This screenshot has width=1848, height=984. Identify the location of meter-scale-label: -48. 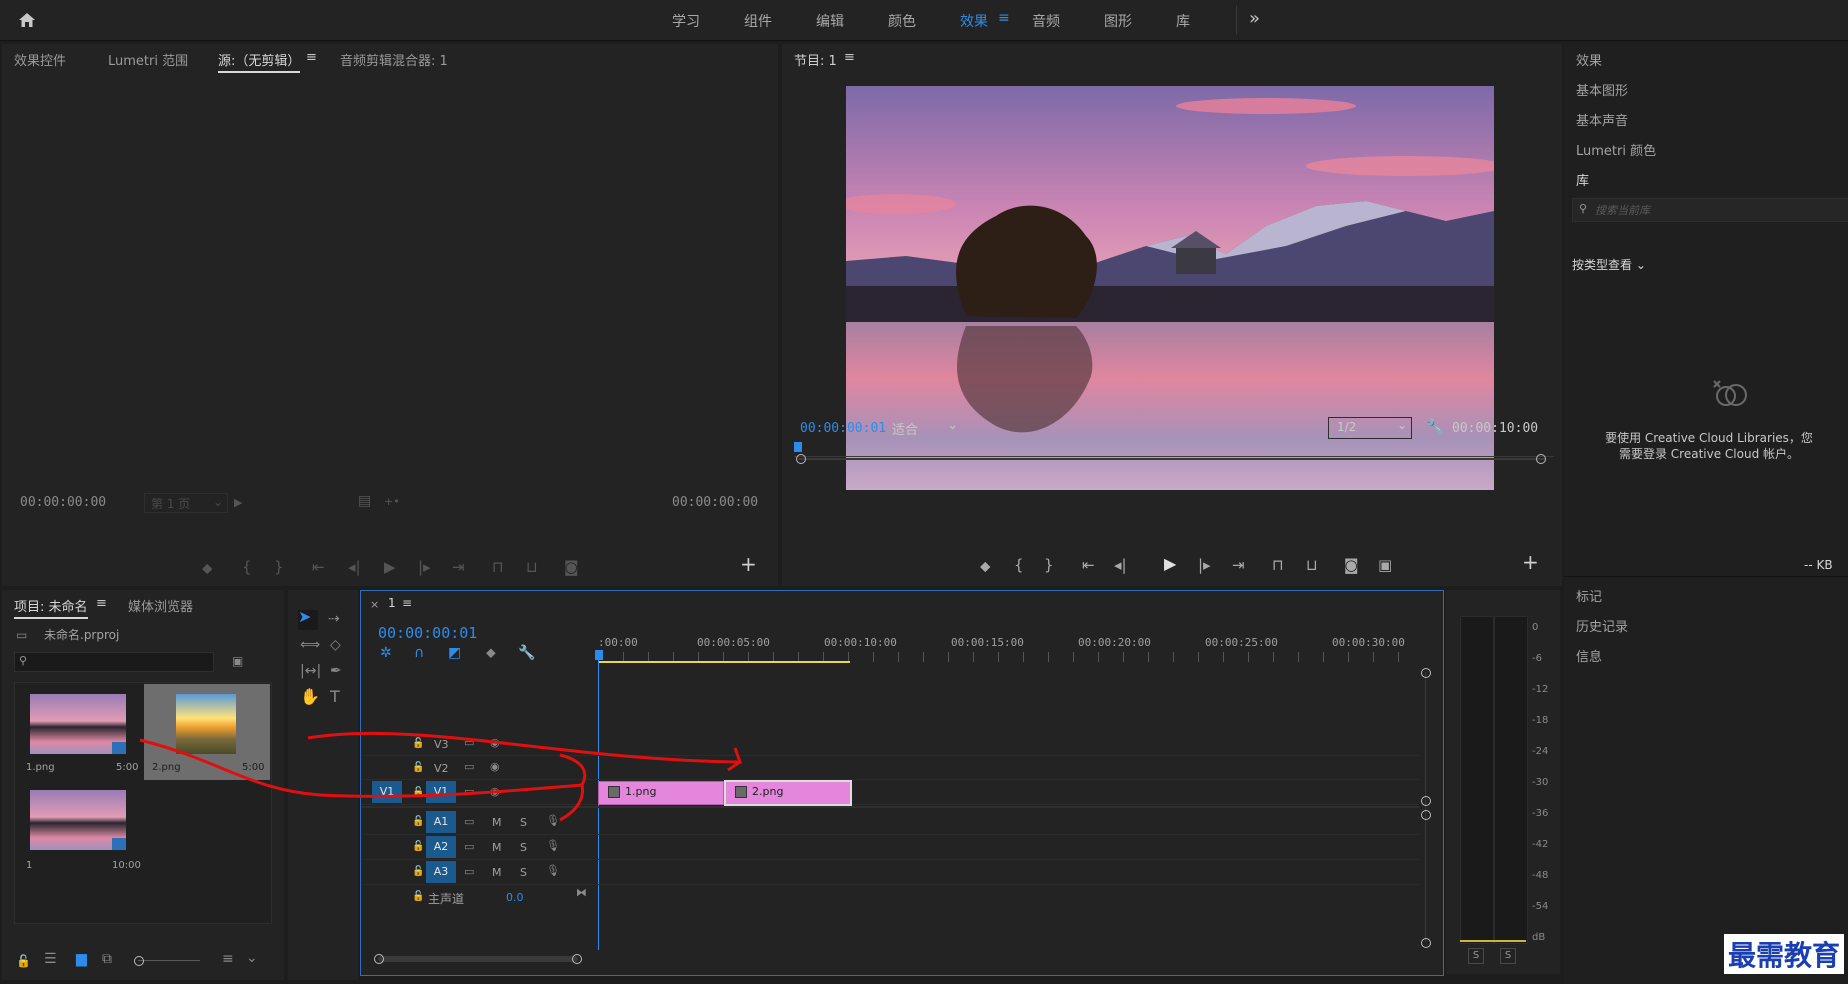
(1540, 875).